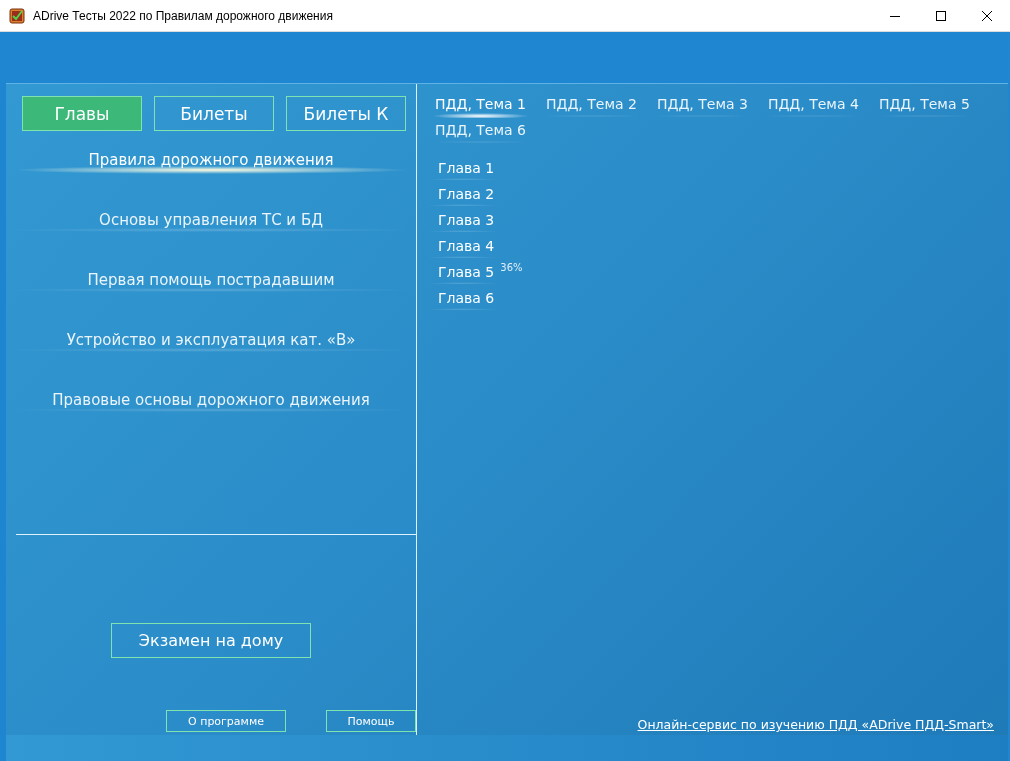 This screenshot has height=761, width=1010. I want to click on mode-tab: Билеты, so click(214, 113).